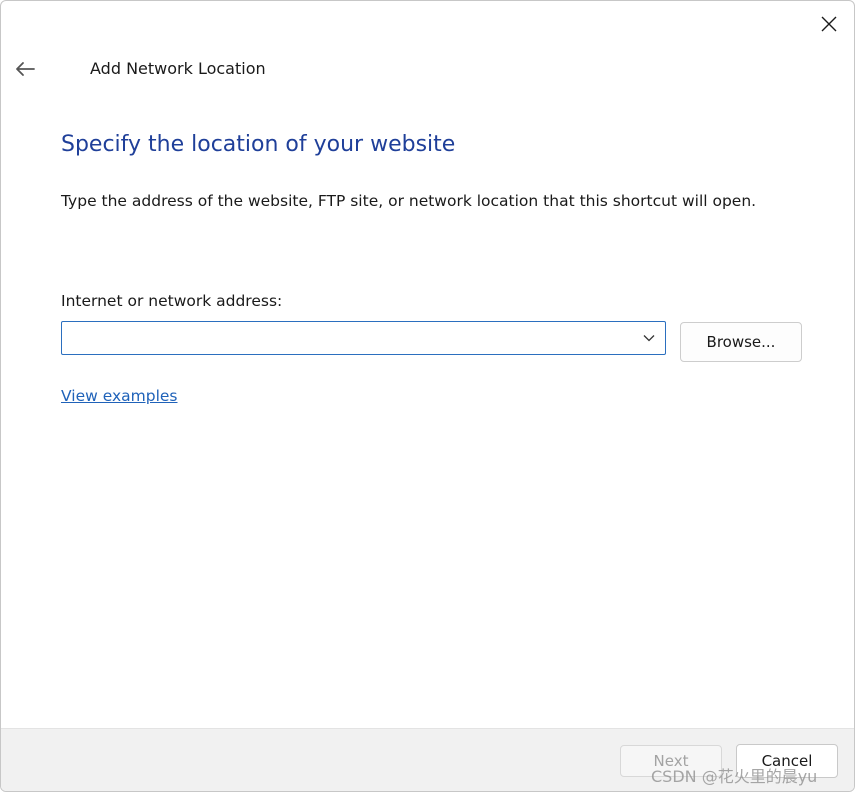  Describe the element at coordinates (427, 759) in the screenshot. I see `dialog-footer` at that location.